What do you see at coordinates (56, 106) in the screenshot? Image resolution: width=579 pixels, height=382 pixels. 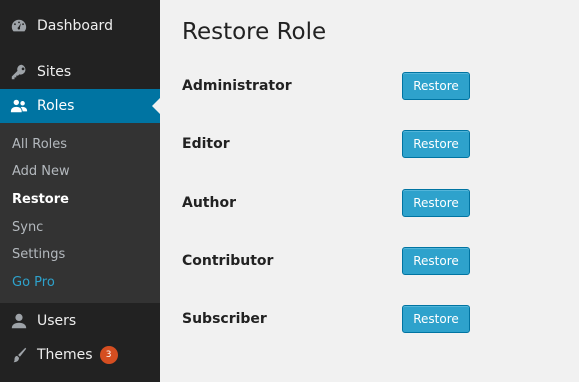 I see `menu-label-roles: Roles` at bounding box center [56, 106].